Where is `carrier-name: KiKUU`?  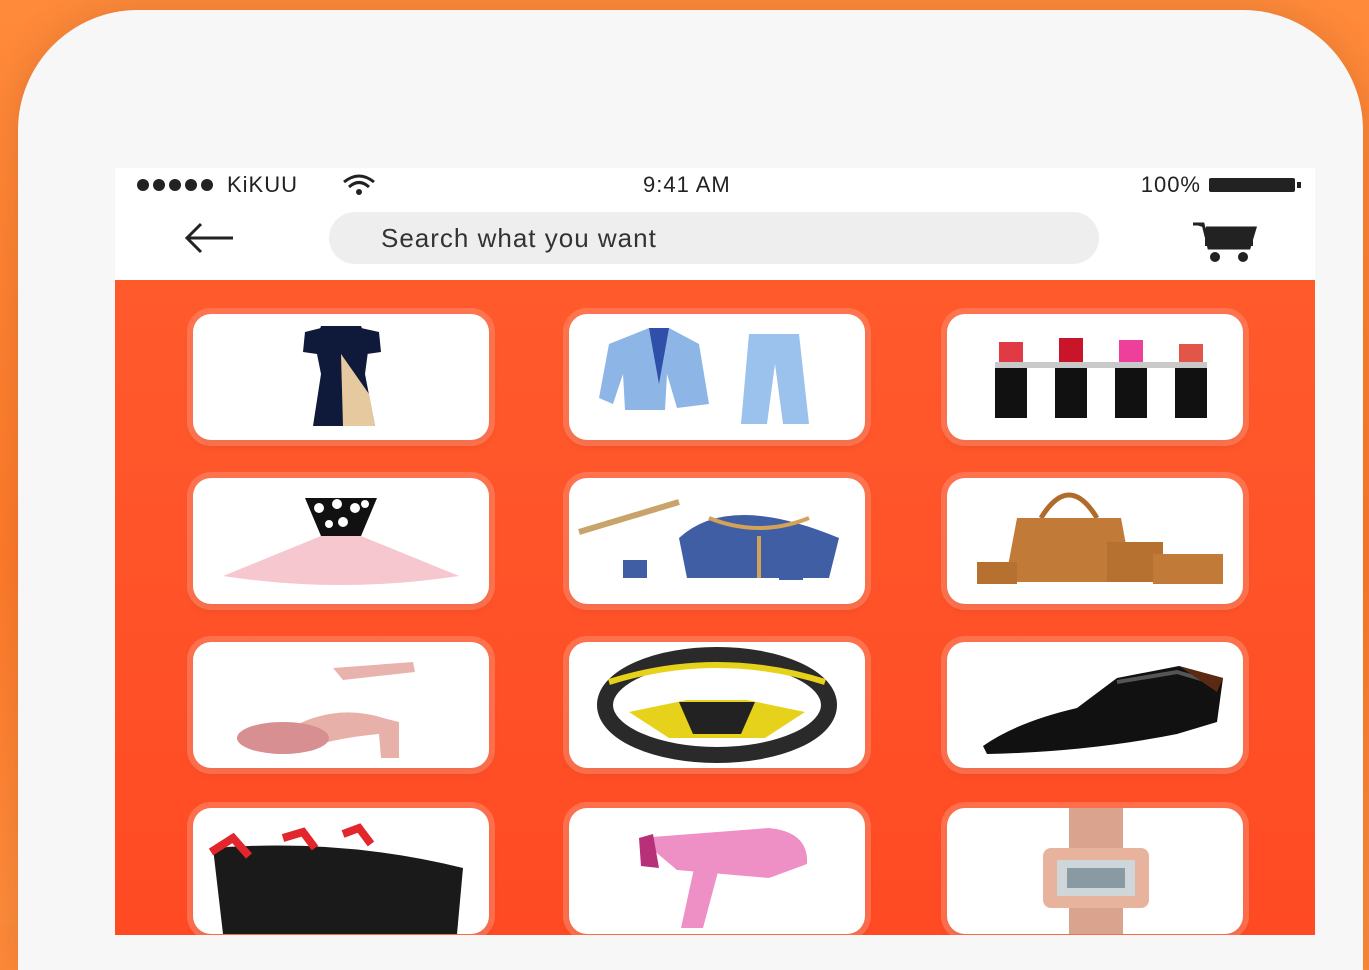
carrier-name: KiKUU is located at coordinates (263, 184).